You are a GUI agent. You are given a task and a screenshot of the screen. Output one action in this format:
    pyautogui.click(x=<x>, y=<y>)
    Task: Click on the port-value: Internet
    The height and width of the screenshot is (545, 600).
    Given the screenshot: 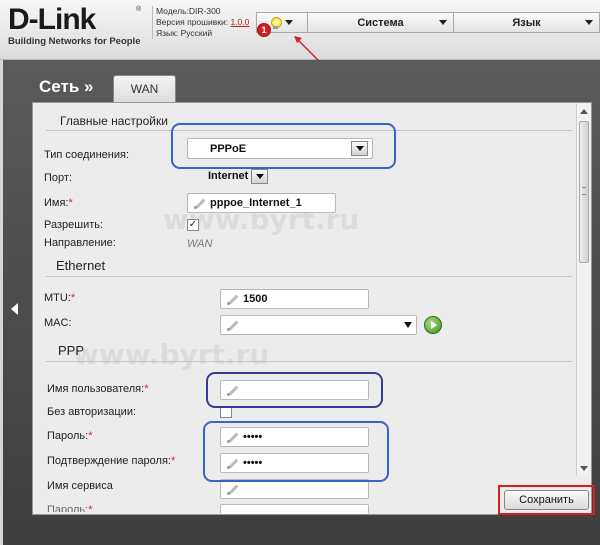 What is the action you would take?
    pyautogui.click(x=228, y=176)
    